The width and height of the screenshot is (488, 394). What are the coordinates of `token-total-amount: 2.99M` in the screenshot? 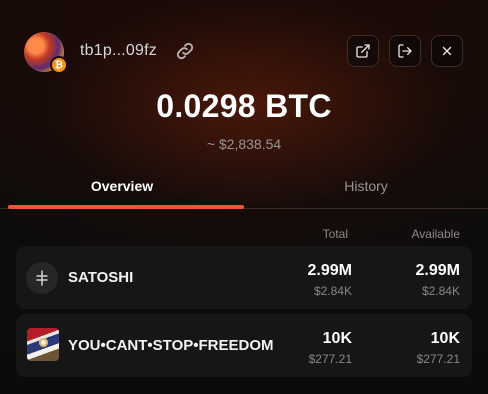 It's located at (329, 270).